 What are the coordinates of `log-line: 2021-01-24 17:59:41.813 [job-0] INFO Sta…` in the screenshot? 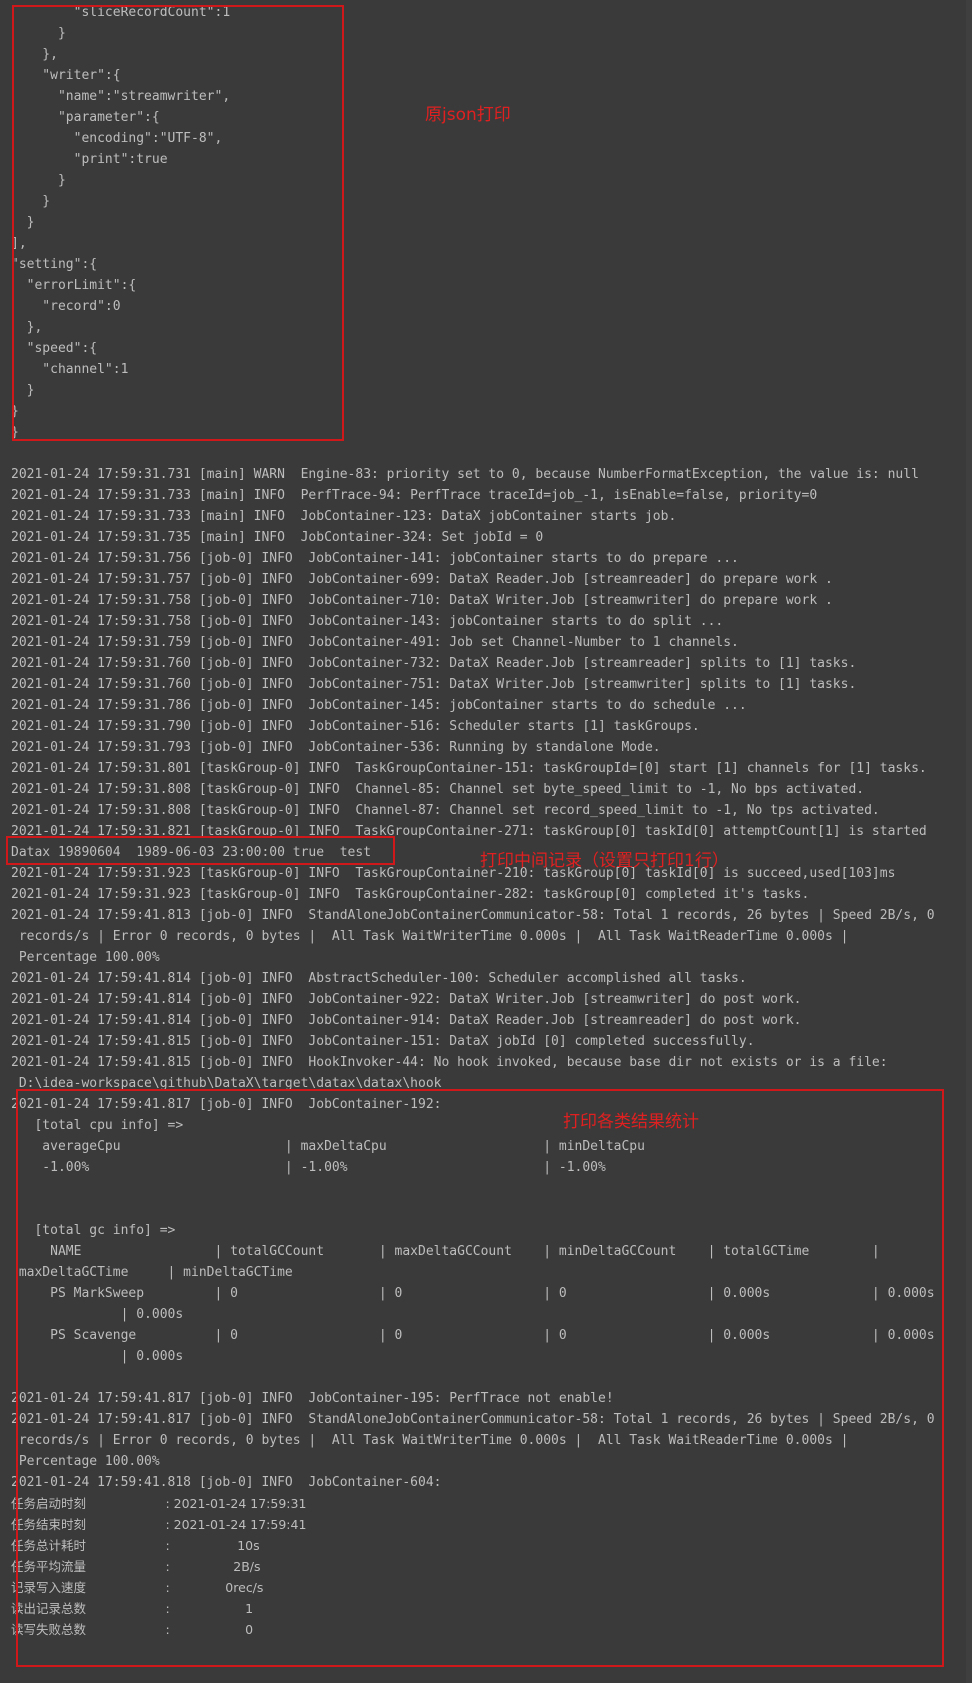 It's located at (473, 915).